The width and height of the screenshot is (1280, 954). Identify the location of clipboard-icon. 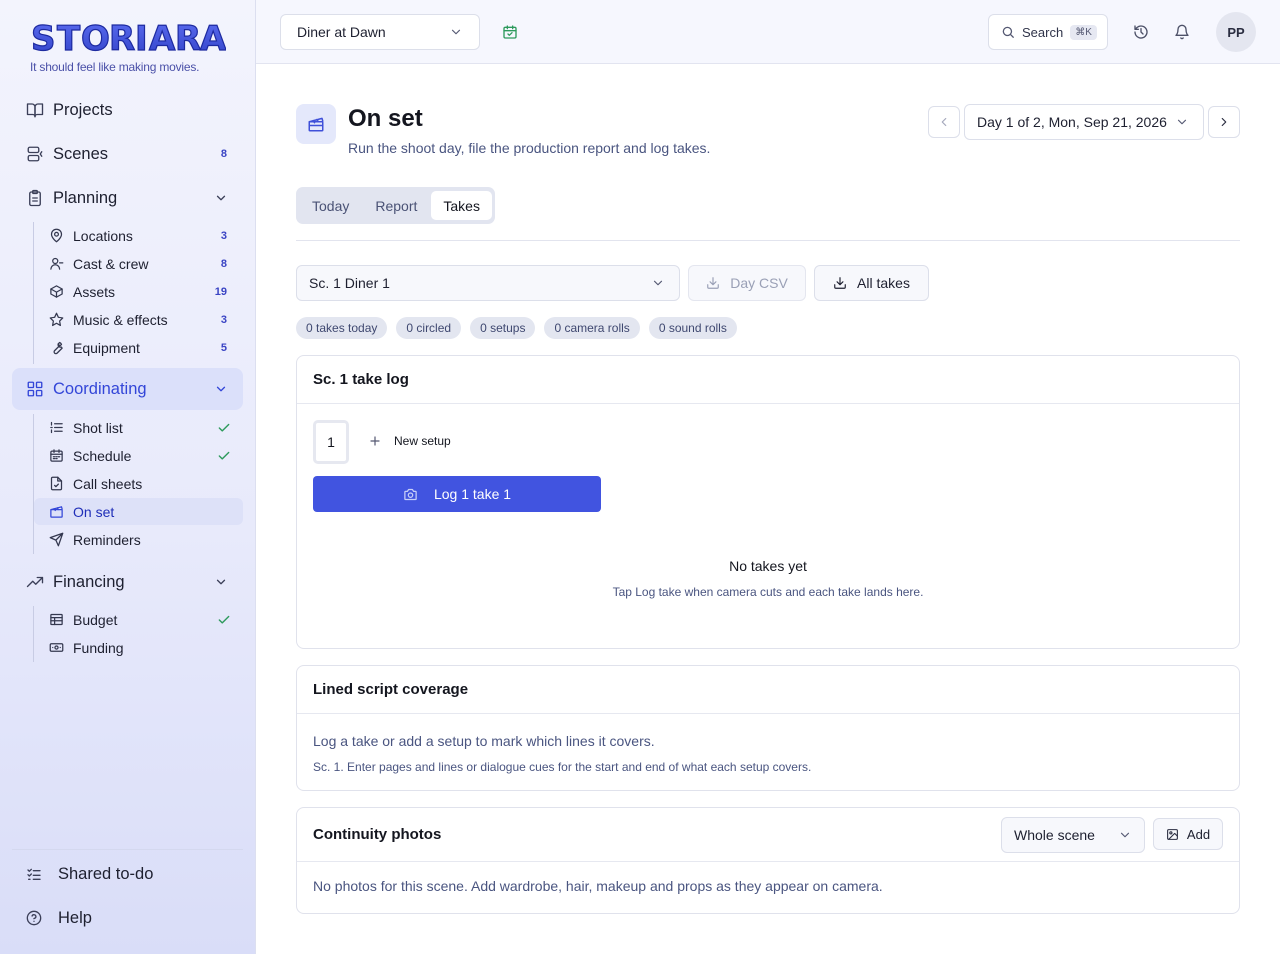
(35, 198).